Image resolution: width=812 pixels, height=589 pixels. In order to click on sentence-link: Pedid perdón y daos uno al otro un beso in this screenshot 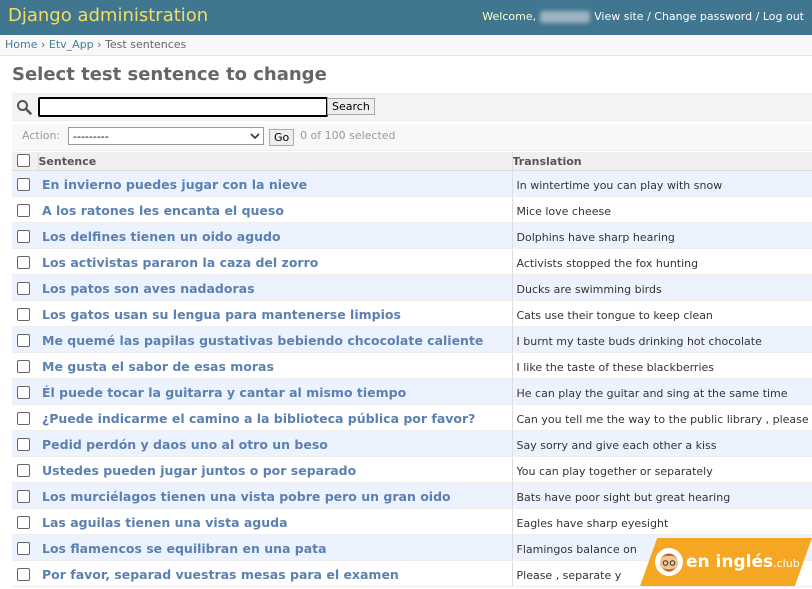, I will do `click(183, 444)`.